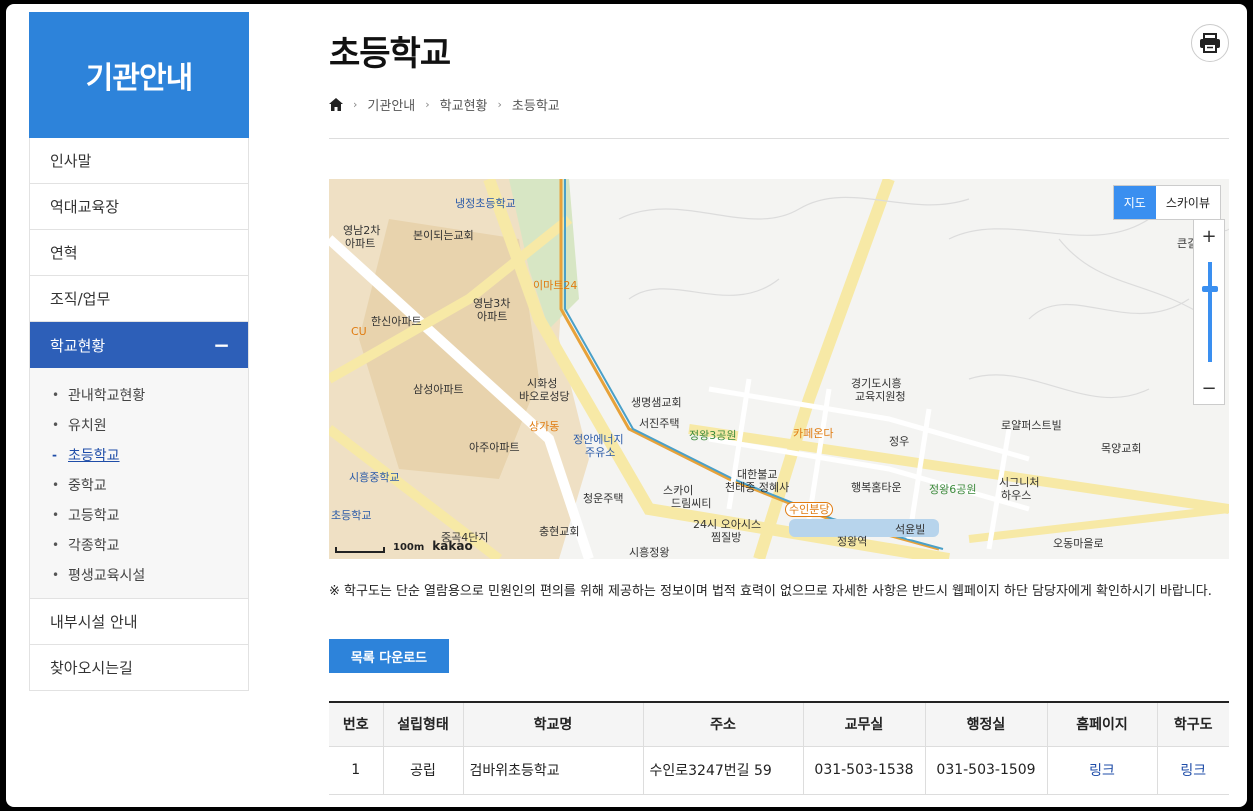 This screenshot has width=1253, height=811. I want to click on sidebar-item-greeting: 인사말, so click(139, 161).